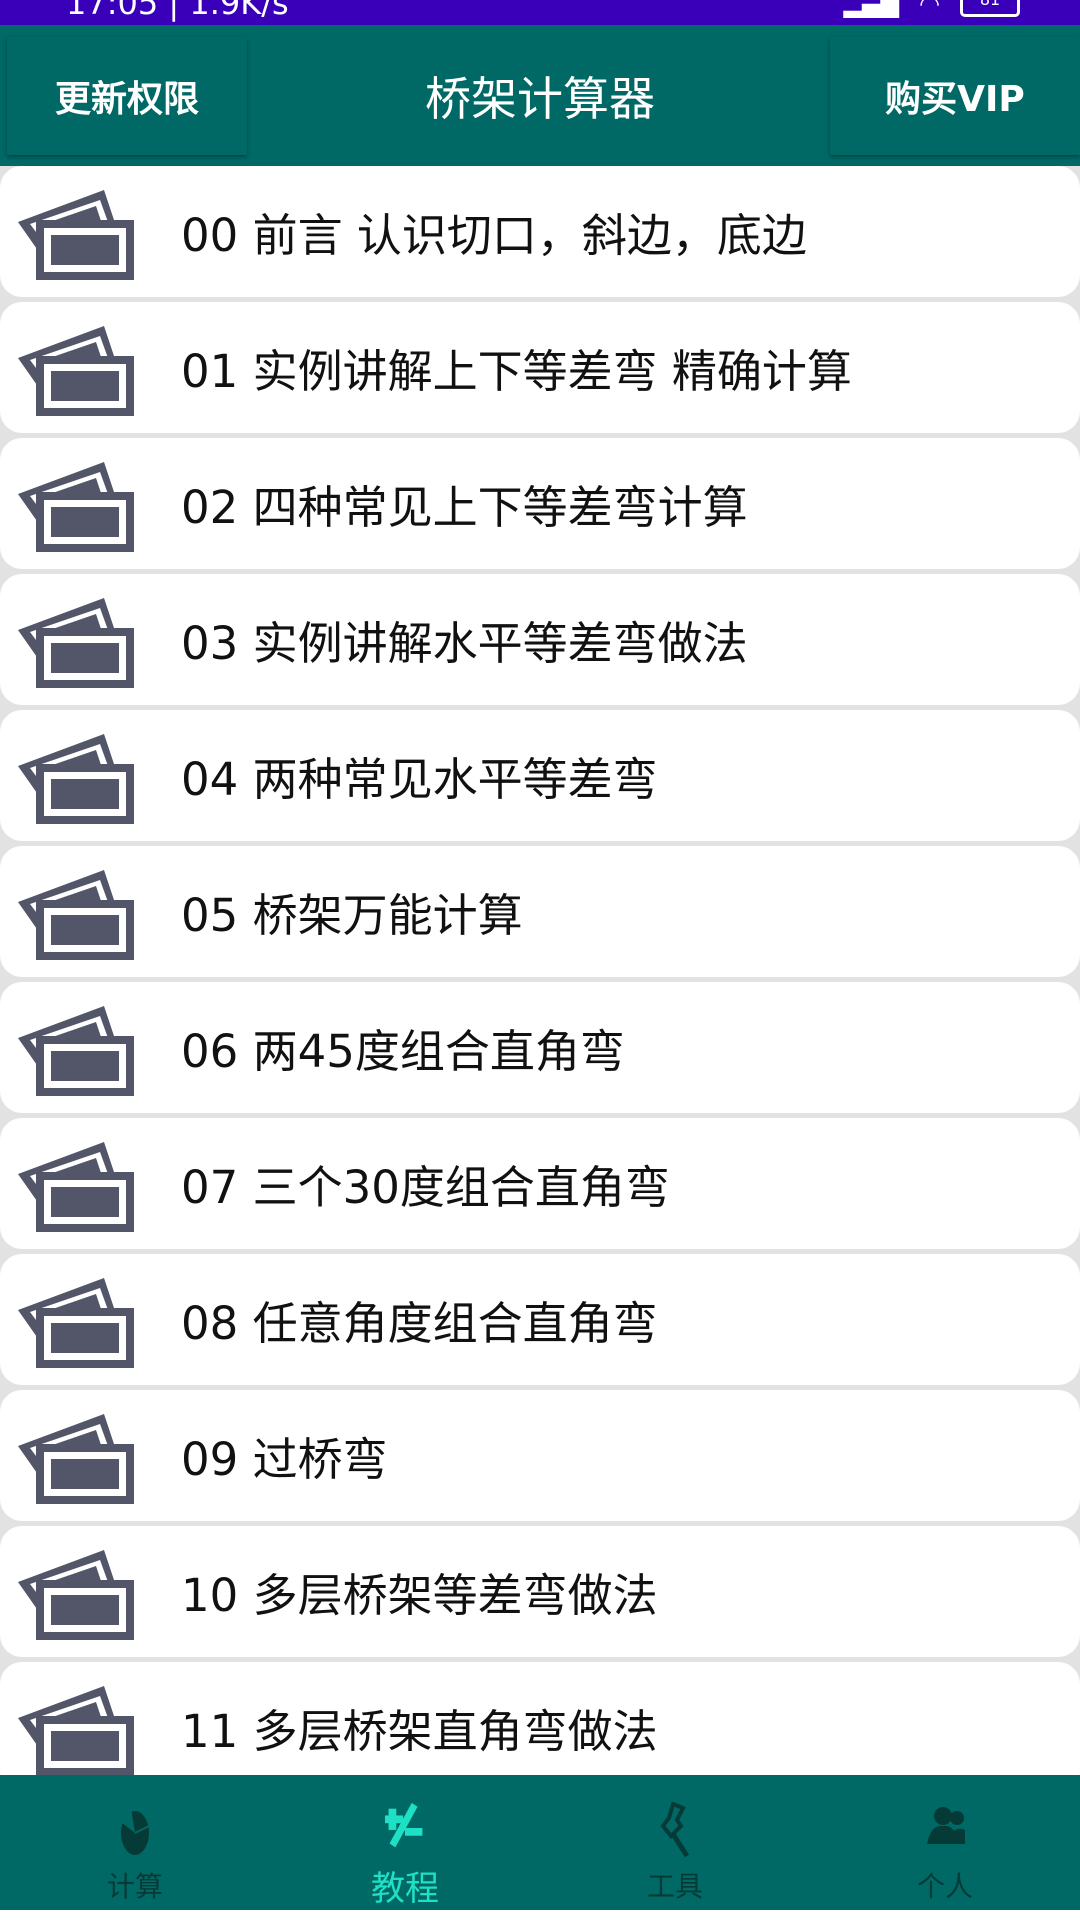 The height and width of the screenshot is (1920, 1080). Describe the element at coordinates (352, 915) in the screenshot. I see `list-item-label: 05 桥架万能计算` at that location.